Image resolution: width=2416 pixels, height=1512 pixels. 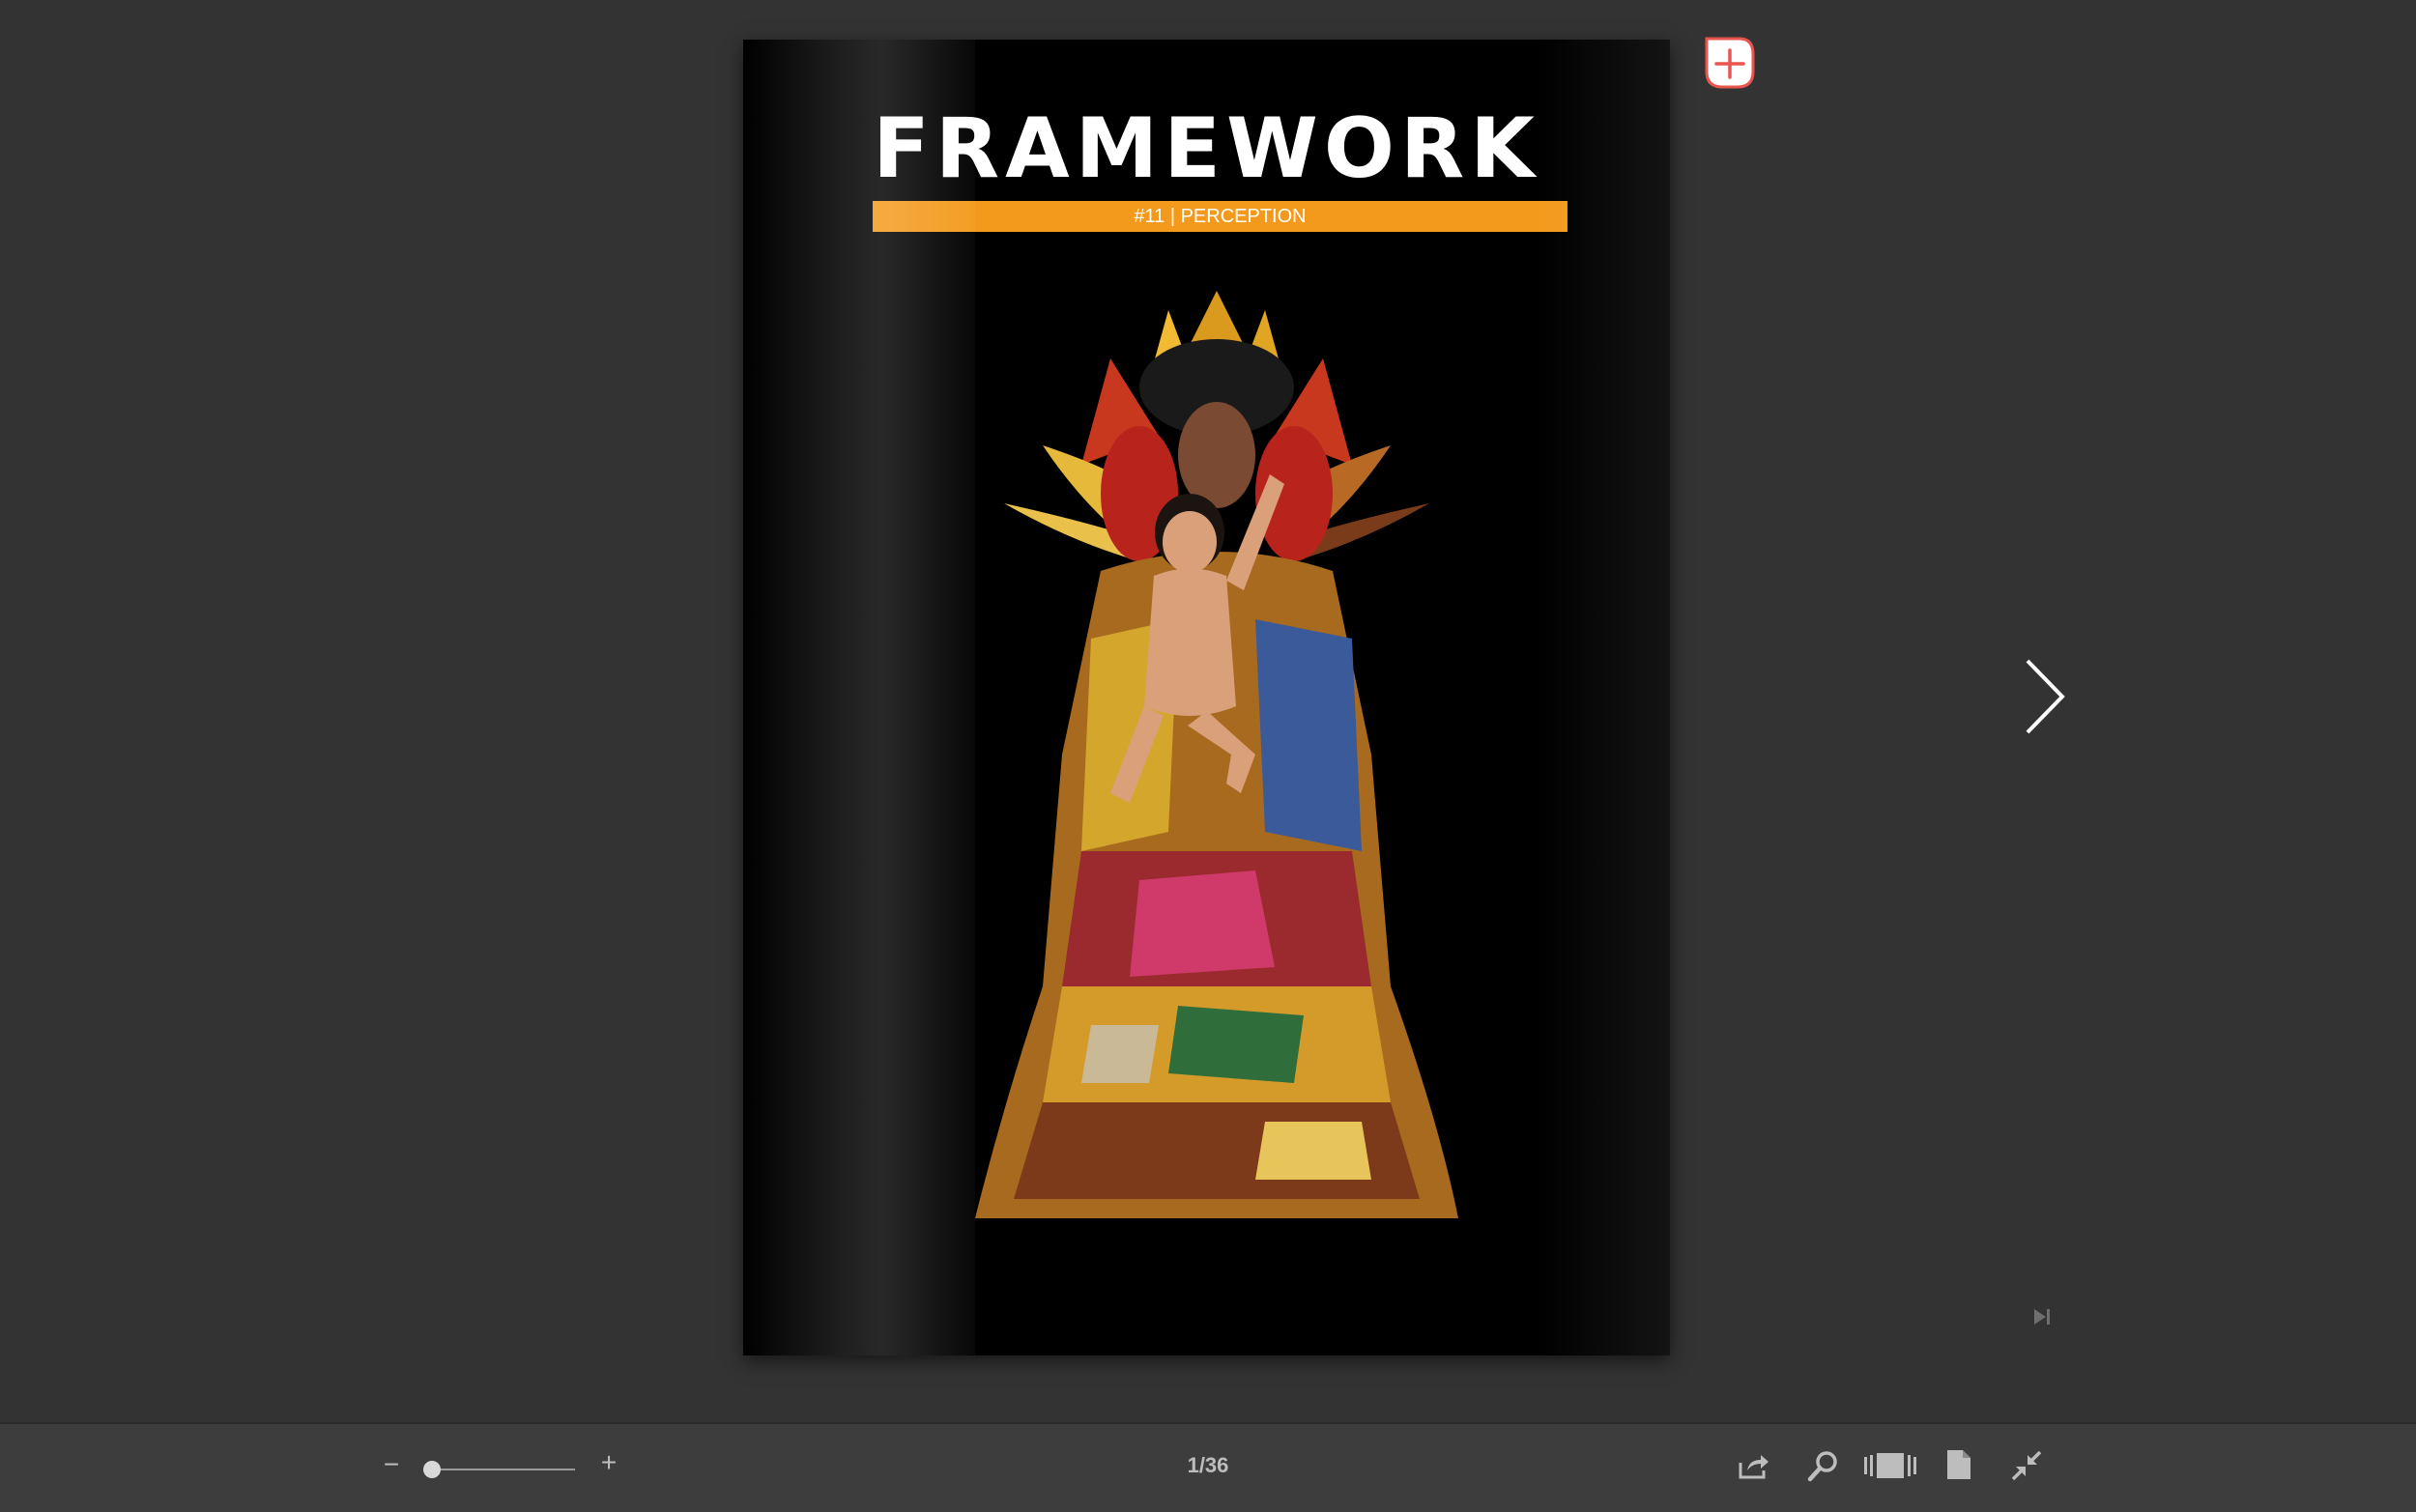 I want to click on zoom-slider-track, so click(x=500, y=1469).